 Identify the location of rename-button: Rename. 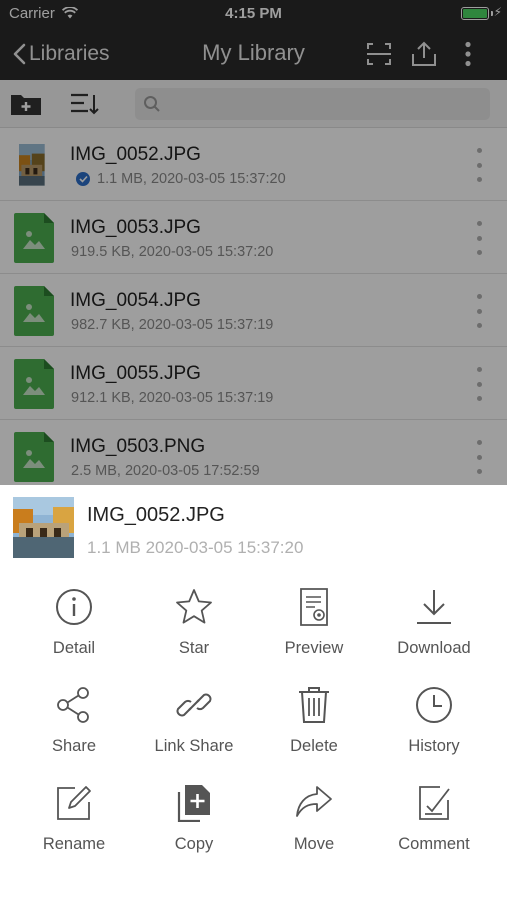
(74, 829).